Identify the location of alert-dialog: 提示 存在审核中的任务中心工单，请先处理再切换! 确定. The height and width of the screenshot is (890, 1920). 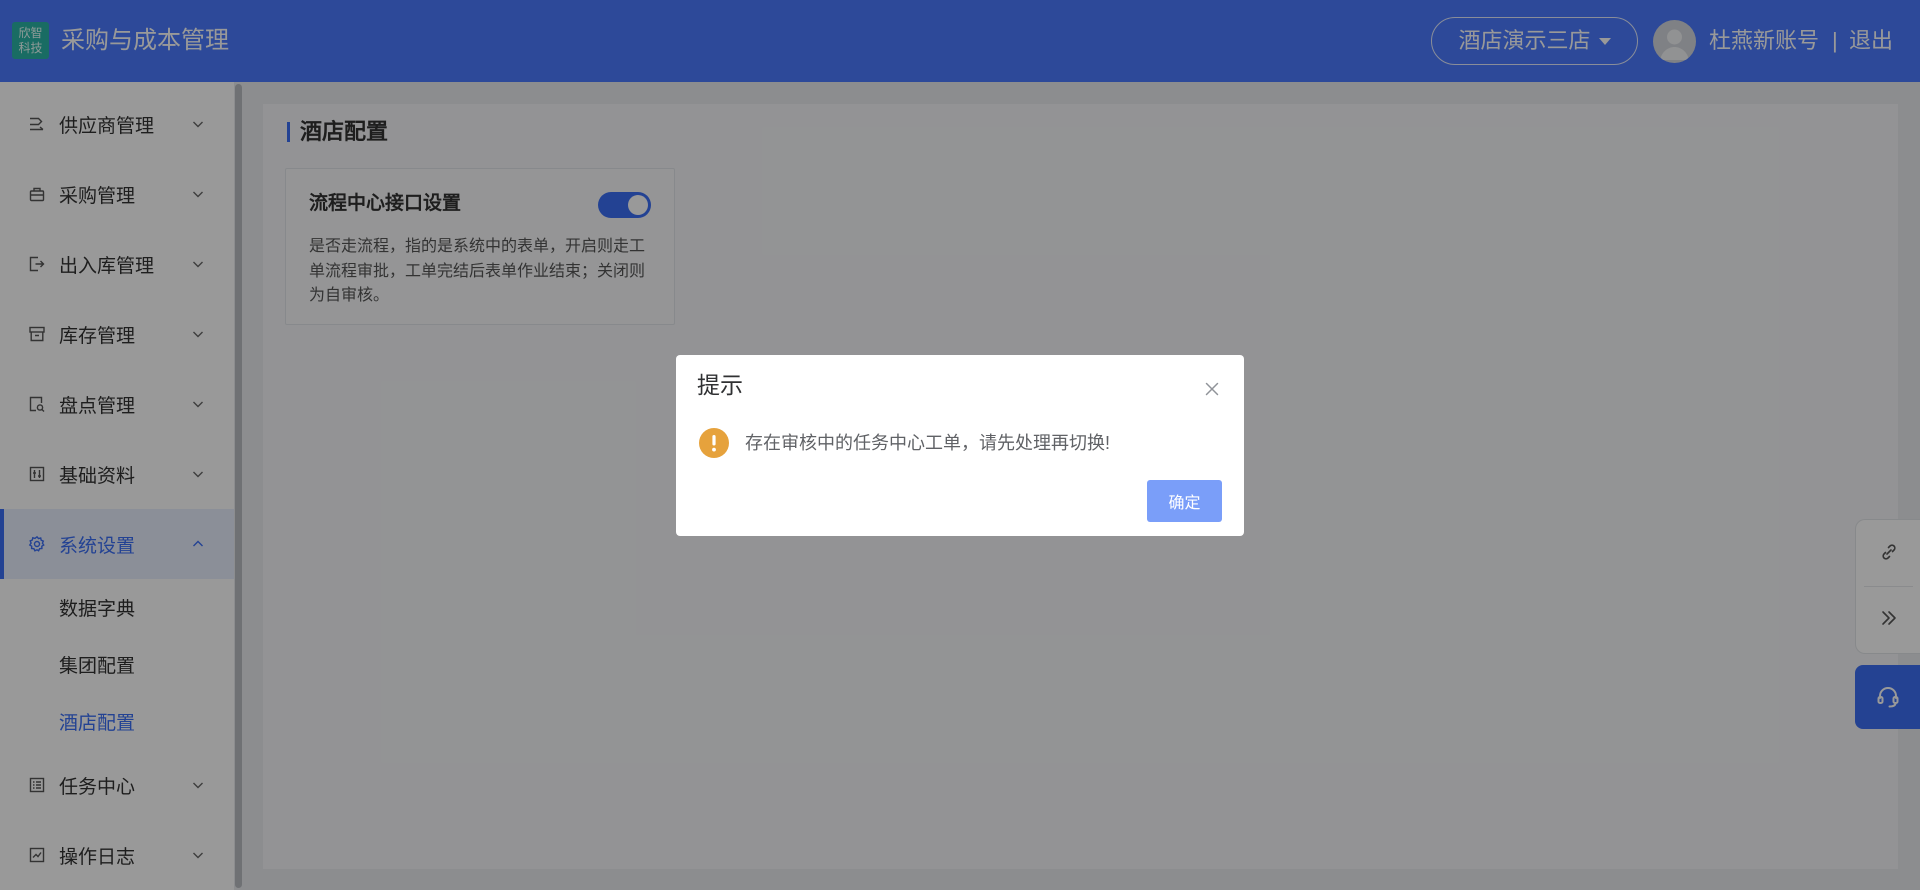
(960, 445).